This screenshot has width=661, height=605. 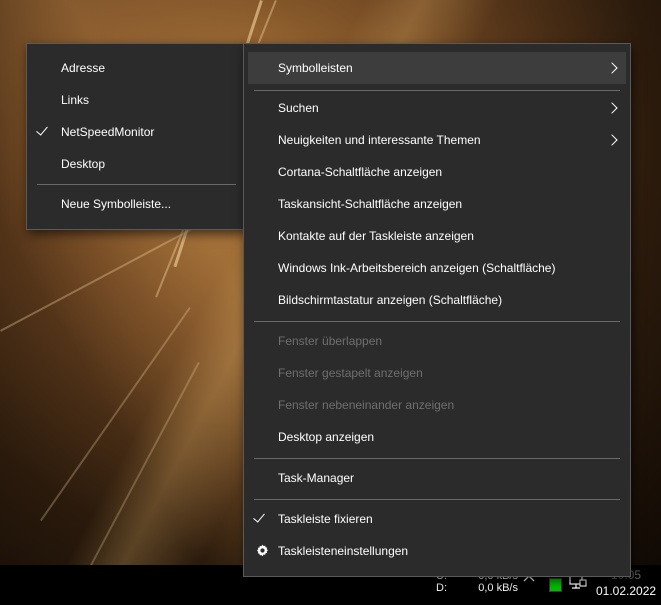 I want to click on menu-item-neuigkeiten: Neuigkeiten und interessante Themen, so click(x=437, y=140).